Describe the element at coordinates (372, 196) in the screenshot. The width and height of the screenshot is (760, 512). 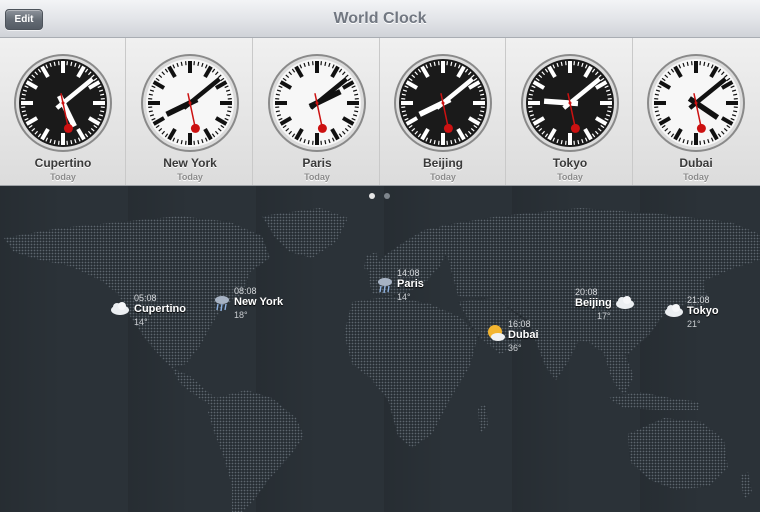
I see `page-indicator-dot-active` at that location.